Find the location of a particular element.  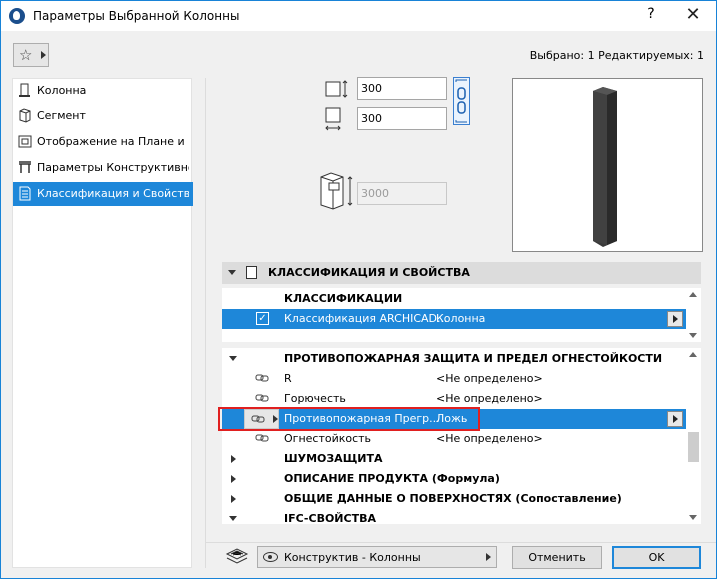

property-row: Горючесть <Не определено> is located at coordinates (454, 399).